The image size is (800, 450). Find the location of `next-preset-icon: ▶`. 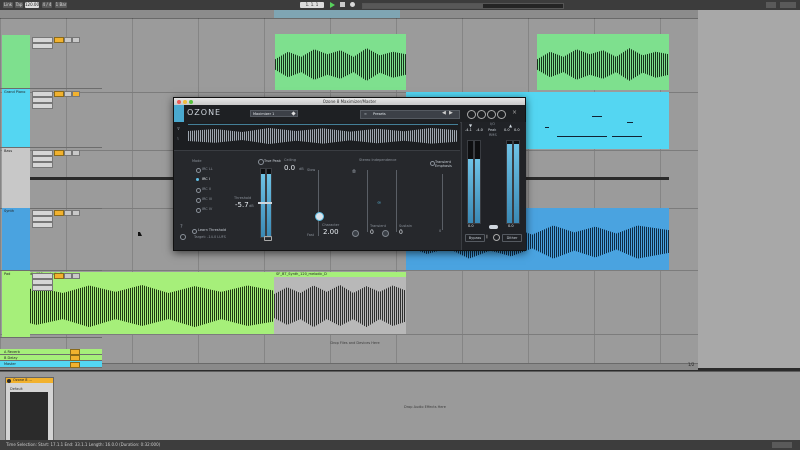

next-preset-icon: ▶ is located at coordinates (451, 113).